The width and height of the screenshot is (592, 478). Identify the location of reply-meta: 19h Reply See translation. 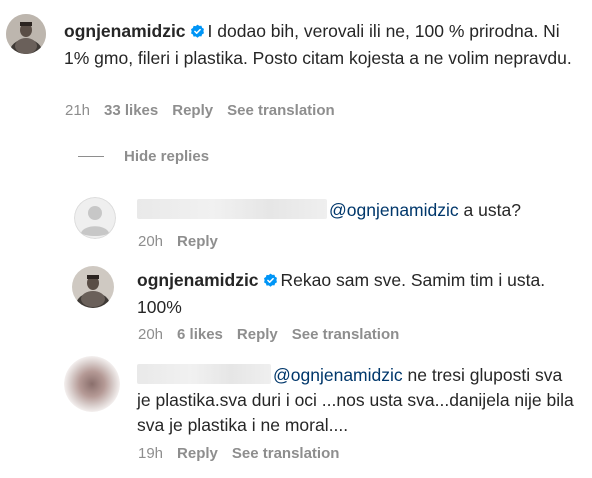
(245, 454).